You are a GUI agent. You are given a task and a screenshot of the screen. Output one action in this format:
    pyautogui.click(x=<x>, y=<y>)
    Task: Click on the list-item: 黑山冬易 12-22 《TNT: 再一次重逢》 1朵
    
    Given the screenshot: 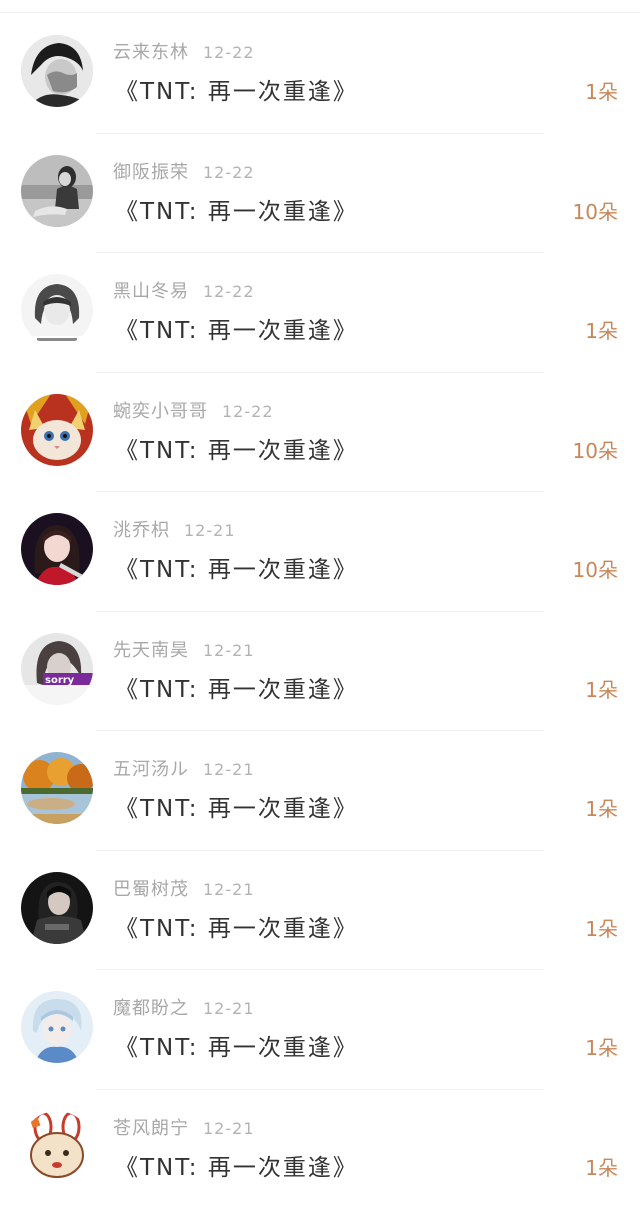 What is the action you would take?
    pyautogui.click(x=320, y=313)
    